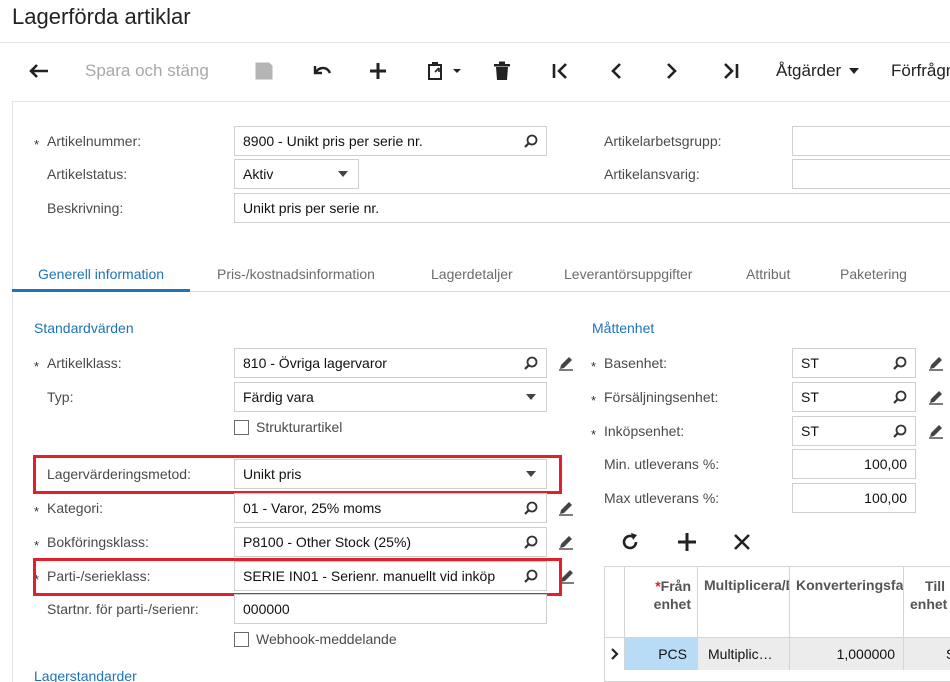  Describe the element at coordinates (390, 508) in the screenshot. I see `kategori-input: 01 - Varor, 25% moms` at that location.